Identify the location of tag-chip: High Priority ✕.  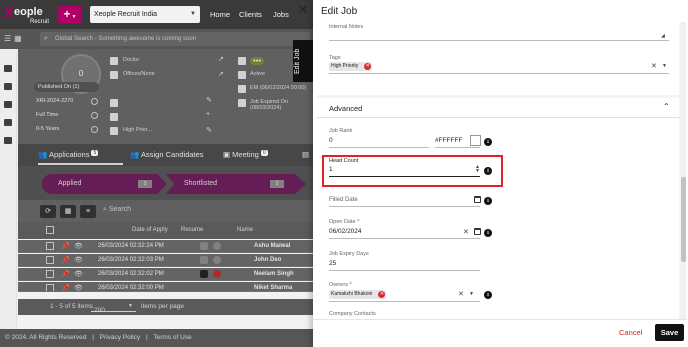
(351, 66).